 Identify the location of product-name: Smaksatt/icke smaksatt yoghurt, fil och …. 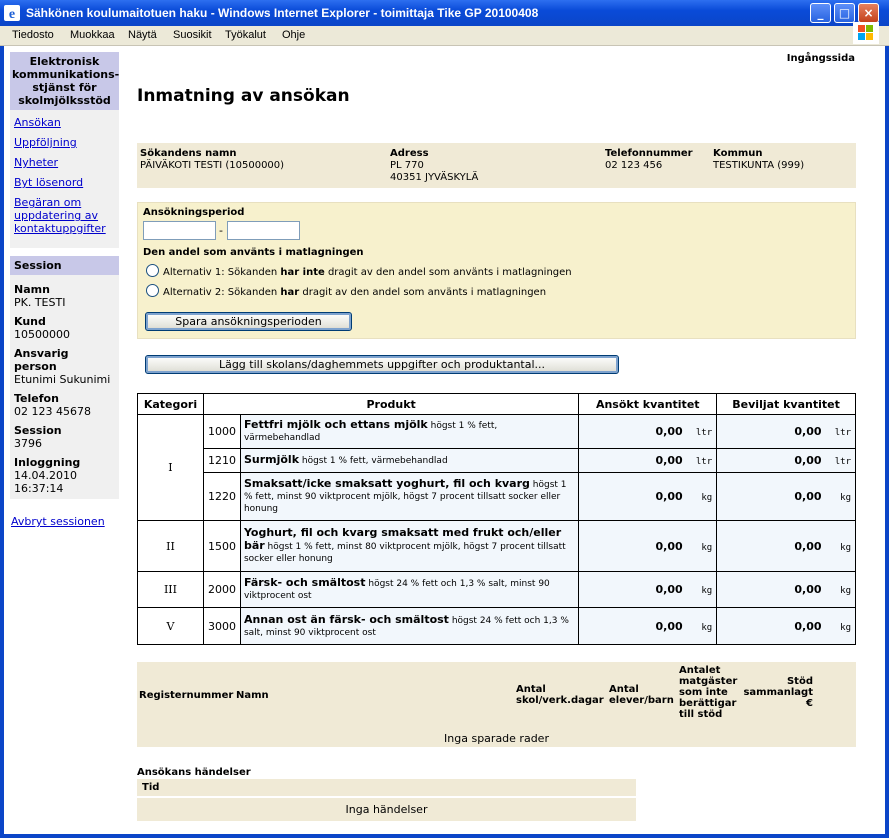
(386, 483).